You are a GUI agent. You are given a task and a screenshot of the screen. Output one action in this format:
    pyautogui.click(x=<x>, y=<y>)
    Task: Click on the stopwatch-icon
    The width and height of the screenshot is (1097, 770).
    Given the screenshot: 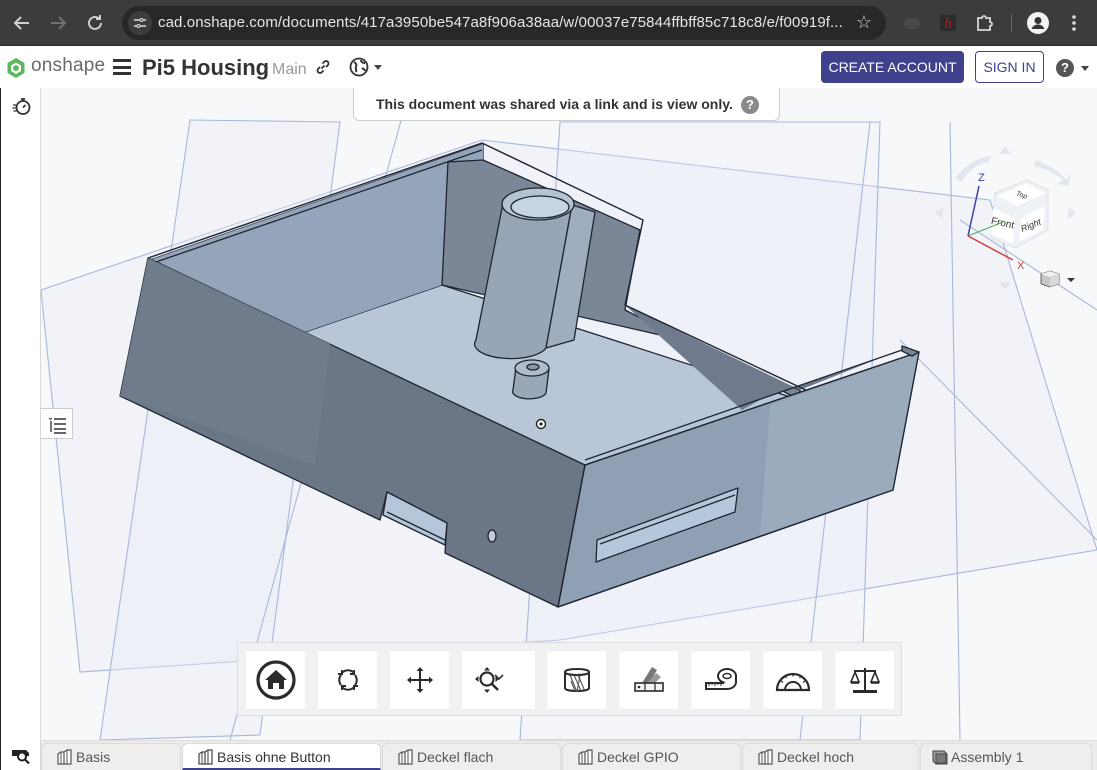 What is the action you would take?
    pyautogui.click(x=22, y=106)
    